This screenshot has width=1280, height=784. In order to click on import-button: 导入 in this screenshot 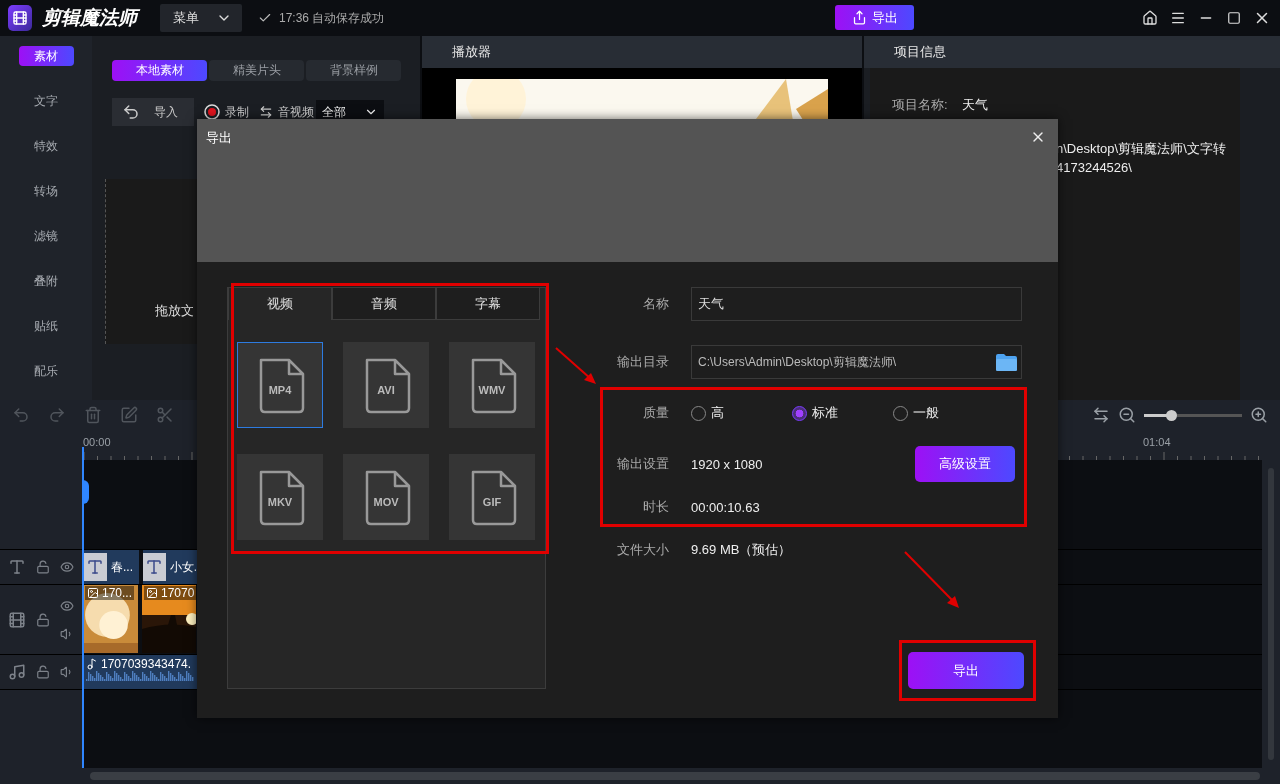, I will do `click(153, 112)`.